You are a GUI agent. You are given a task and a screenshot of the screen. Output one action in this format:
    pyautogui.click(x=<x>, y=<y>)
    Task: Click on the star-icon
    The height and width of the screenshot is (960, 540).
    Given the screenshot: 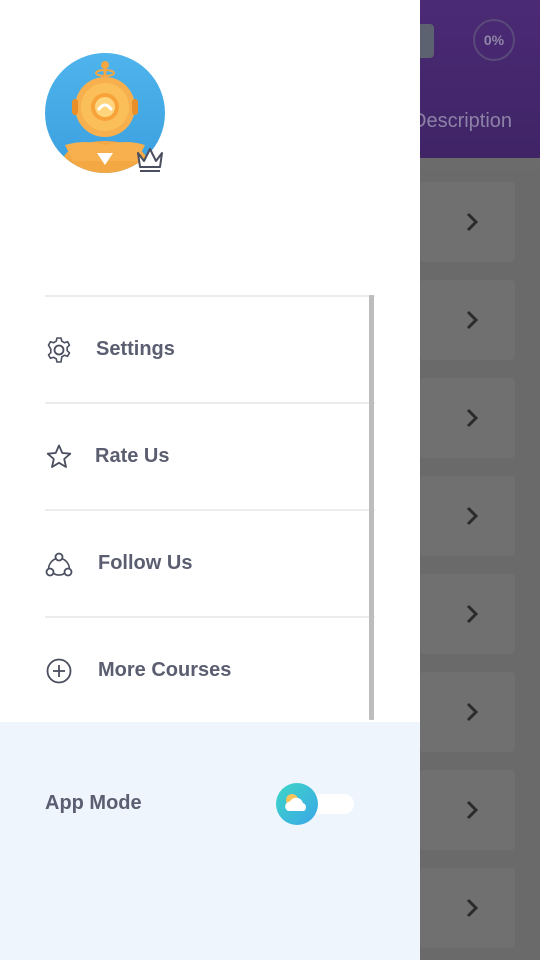 What is the action you would take?
    pyautogui.click(x=59, y=456)
    